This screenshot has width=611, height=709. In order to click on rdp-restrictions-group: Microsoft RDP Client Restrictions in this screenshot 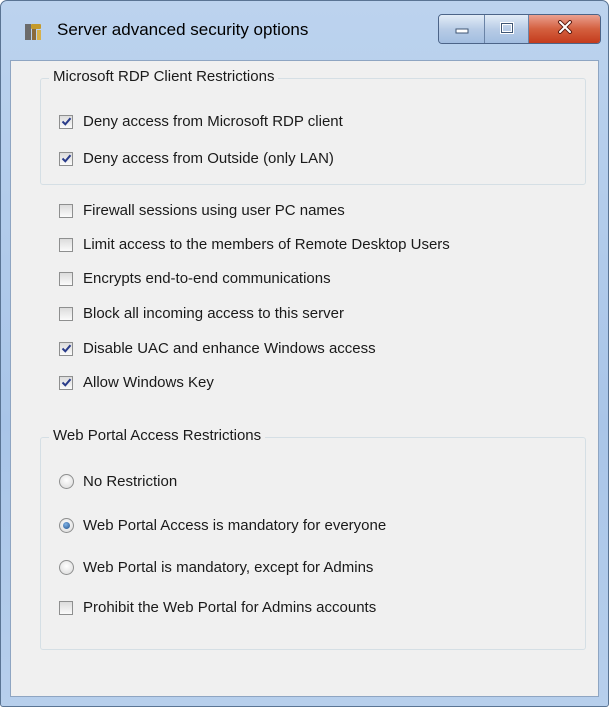, I will do `click(313, 126)`.